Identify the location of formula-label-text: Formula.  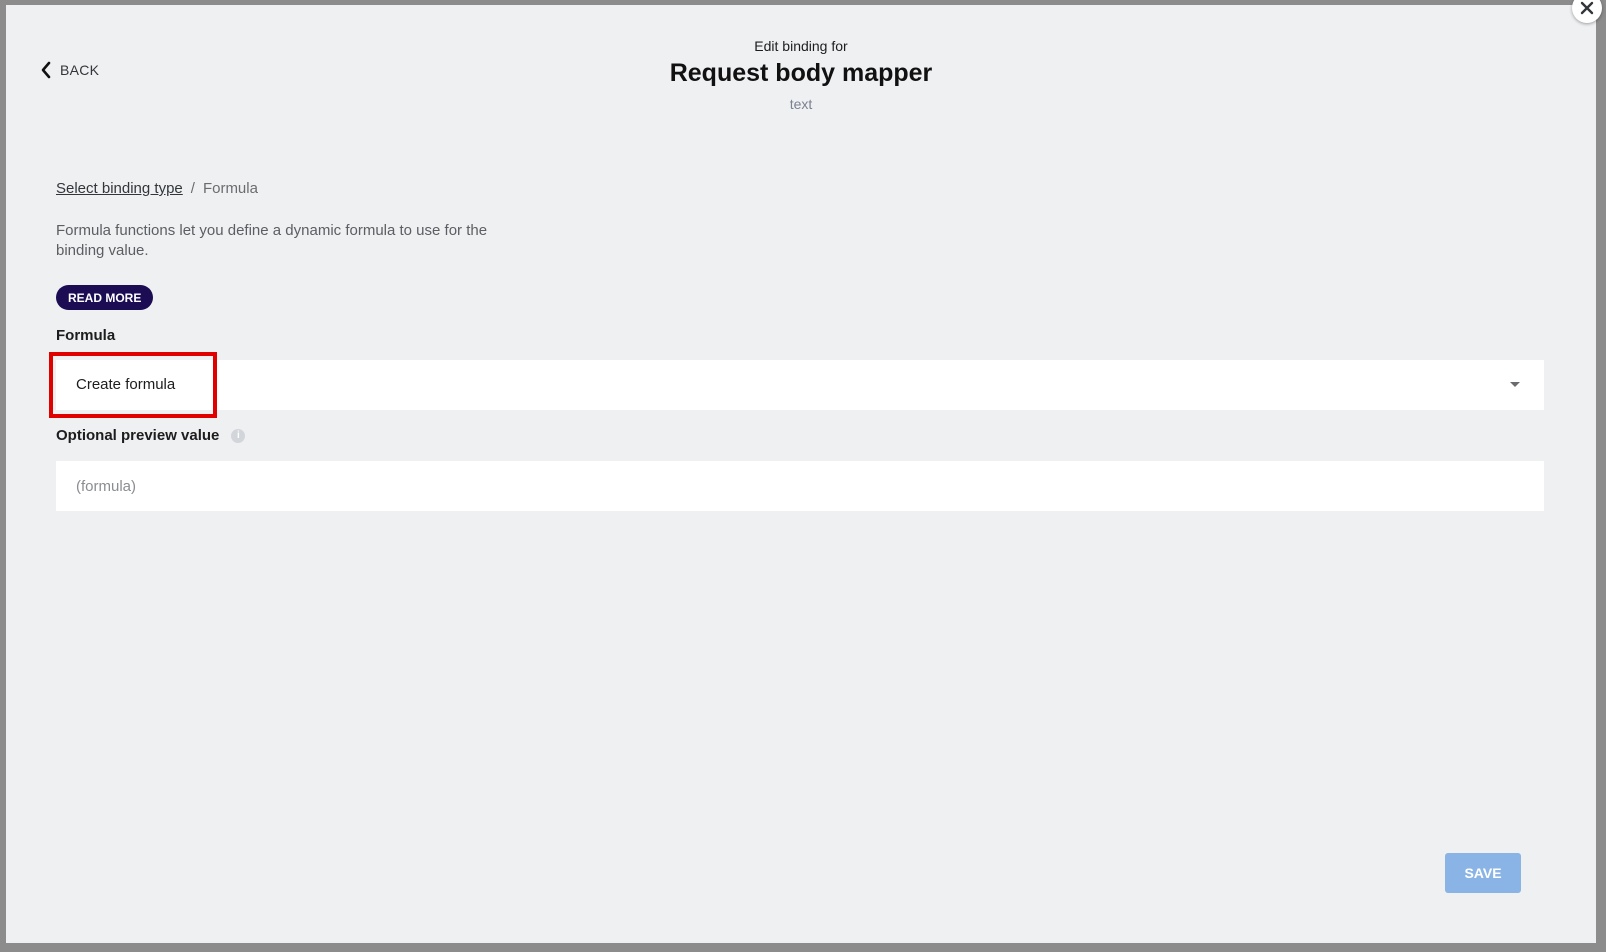
(86, 335).